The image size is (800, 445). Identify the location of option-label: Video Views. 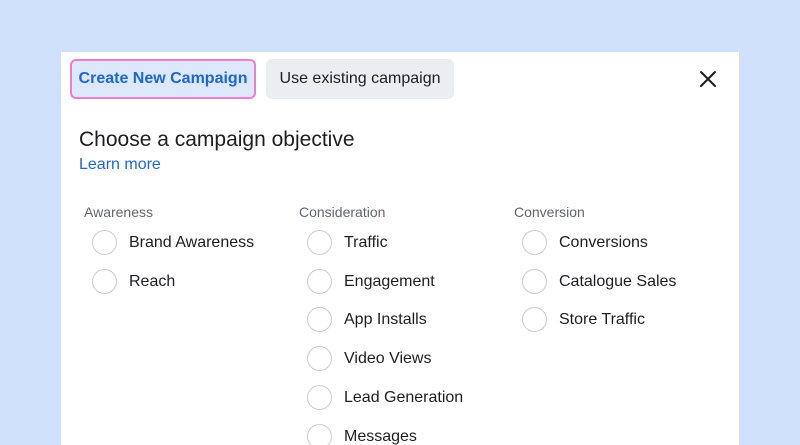
(388, 359).